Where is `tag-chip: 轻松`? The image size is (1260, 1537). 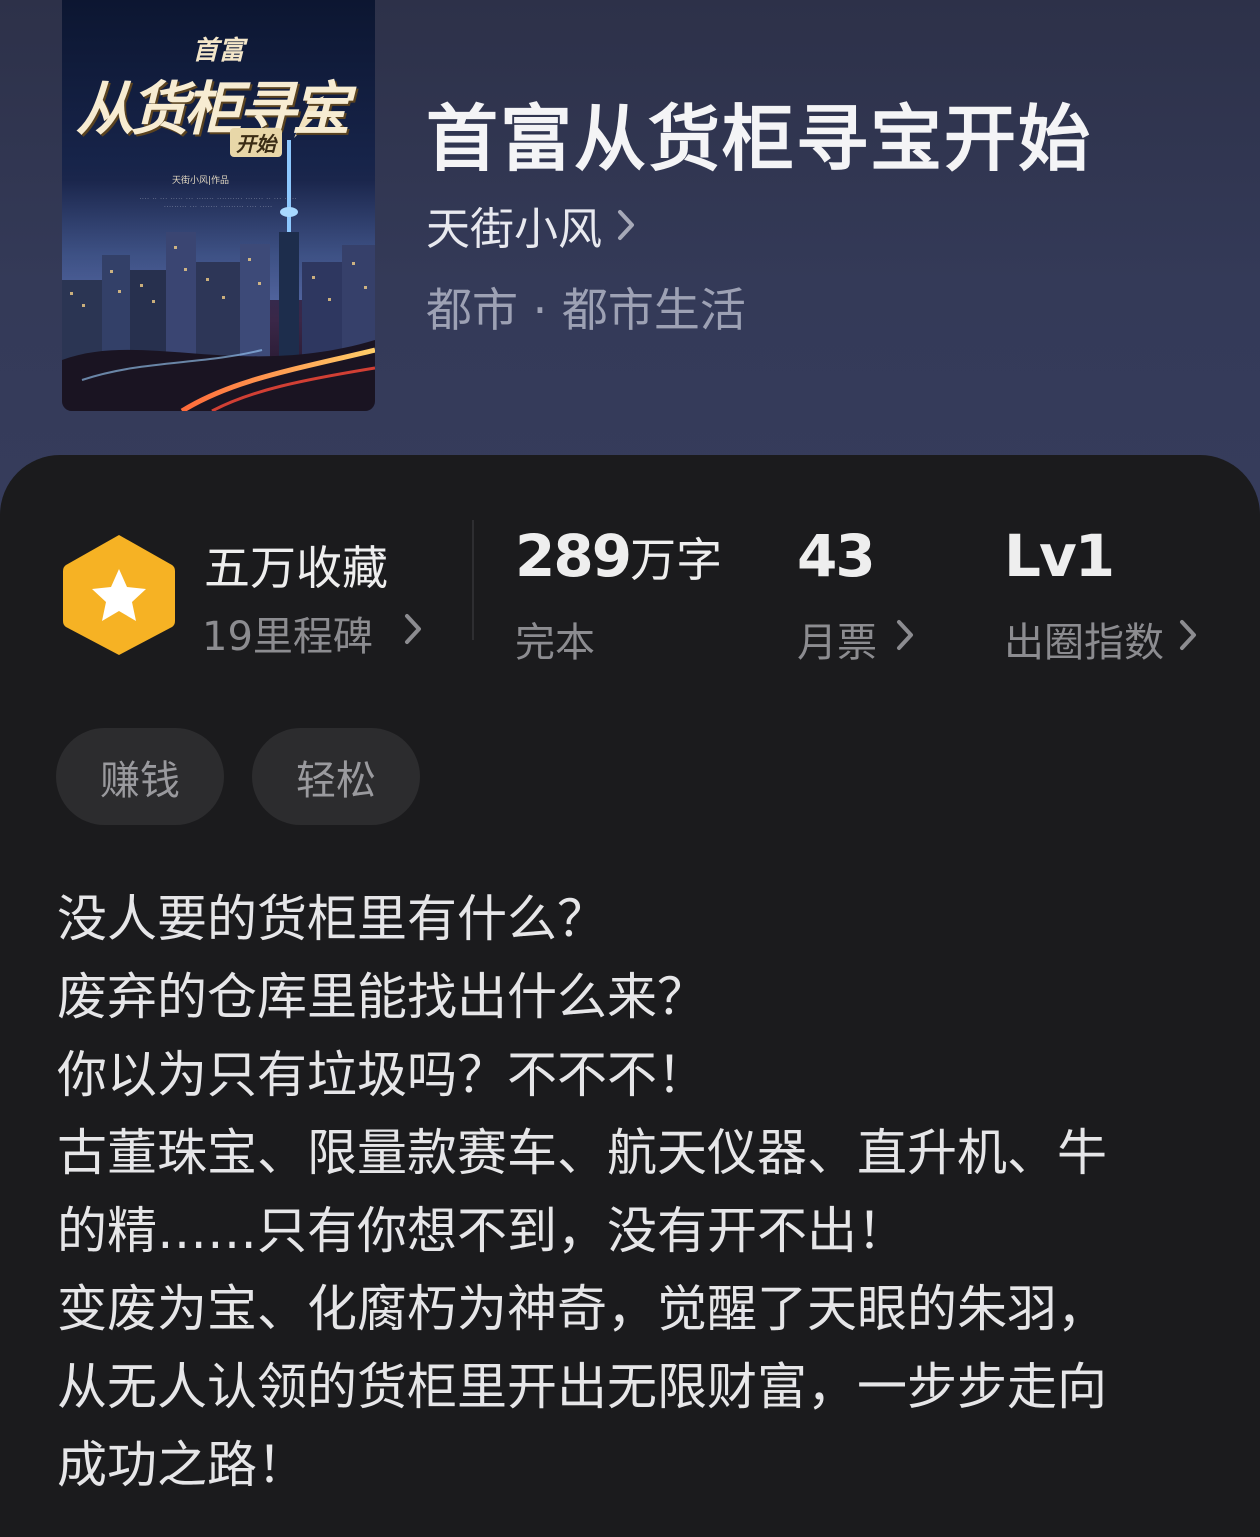
tag-chip: 轻松 is located at coordinates (336, 776).